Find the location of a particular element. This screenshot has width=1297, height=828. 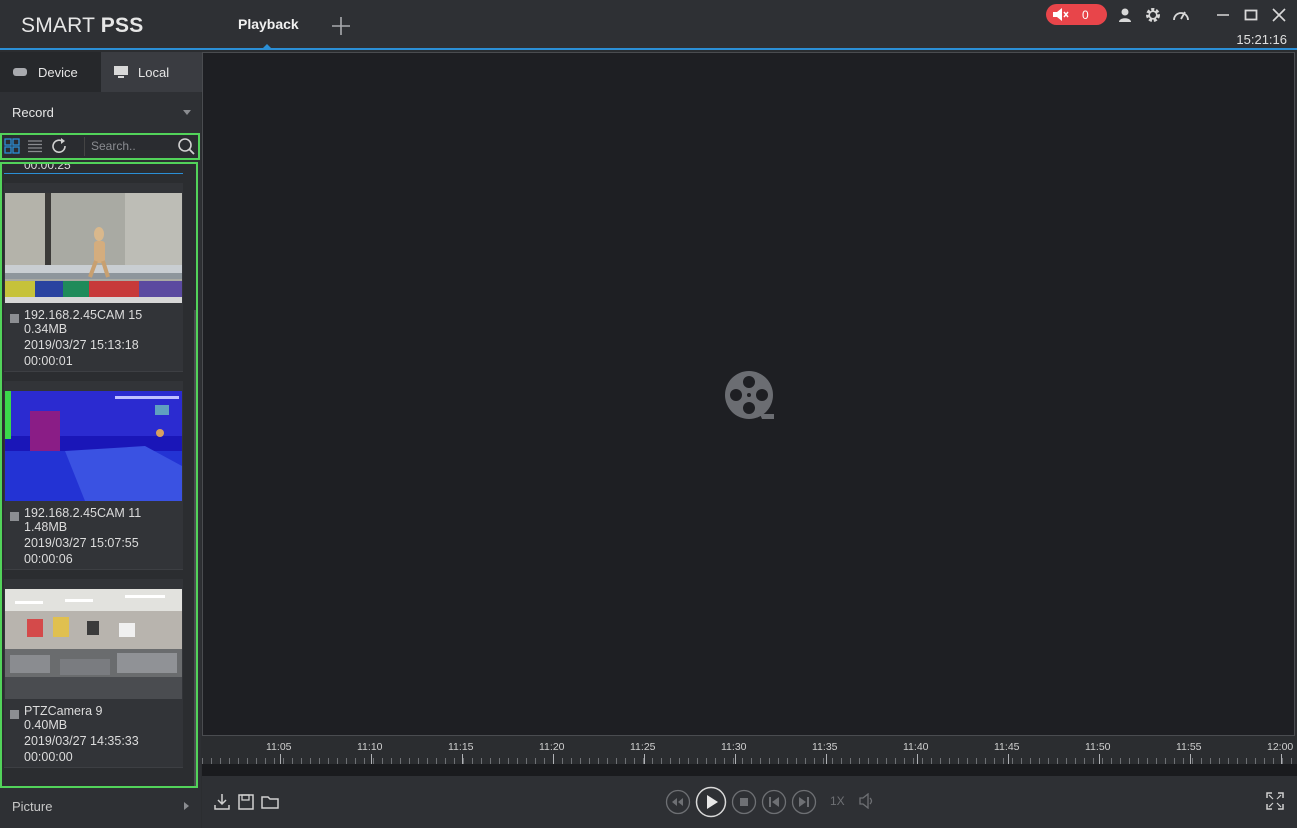

timeline-tick-label: 11:30 is located at coordinates (734, 747).